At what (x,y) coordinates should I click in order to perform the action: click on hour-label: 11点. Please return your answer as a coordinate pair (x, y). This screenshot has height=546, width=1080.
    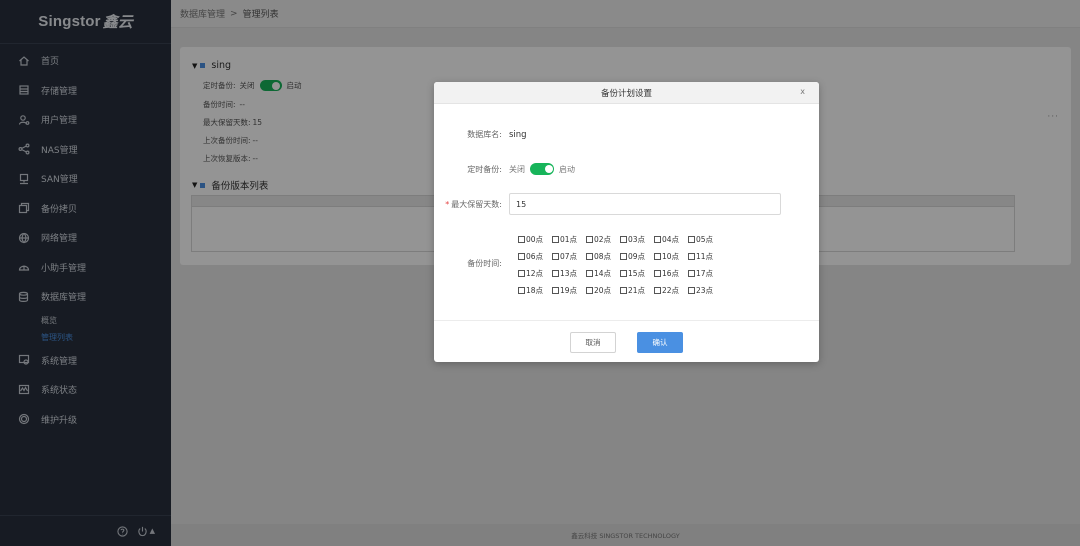
    Looking at the image, I should click on (705, 256).